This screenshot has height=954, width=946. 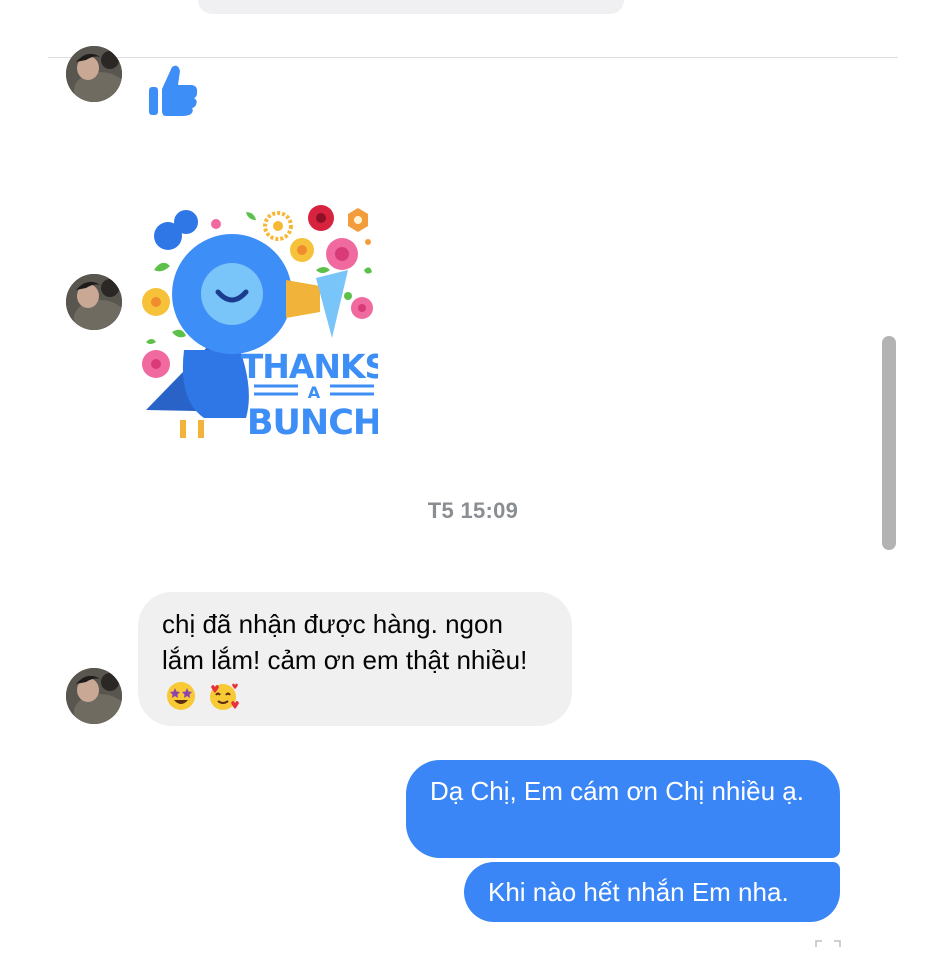 What do you see at coordinates (623, 809) in the screenshot?
I see `outgoing-message-bubble: Dạ Chị, Em cám ơn Chị nhiều ạ.` at bounding box center [623, 809].